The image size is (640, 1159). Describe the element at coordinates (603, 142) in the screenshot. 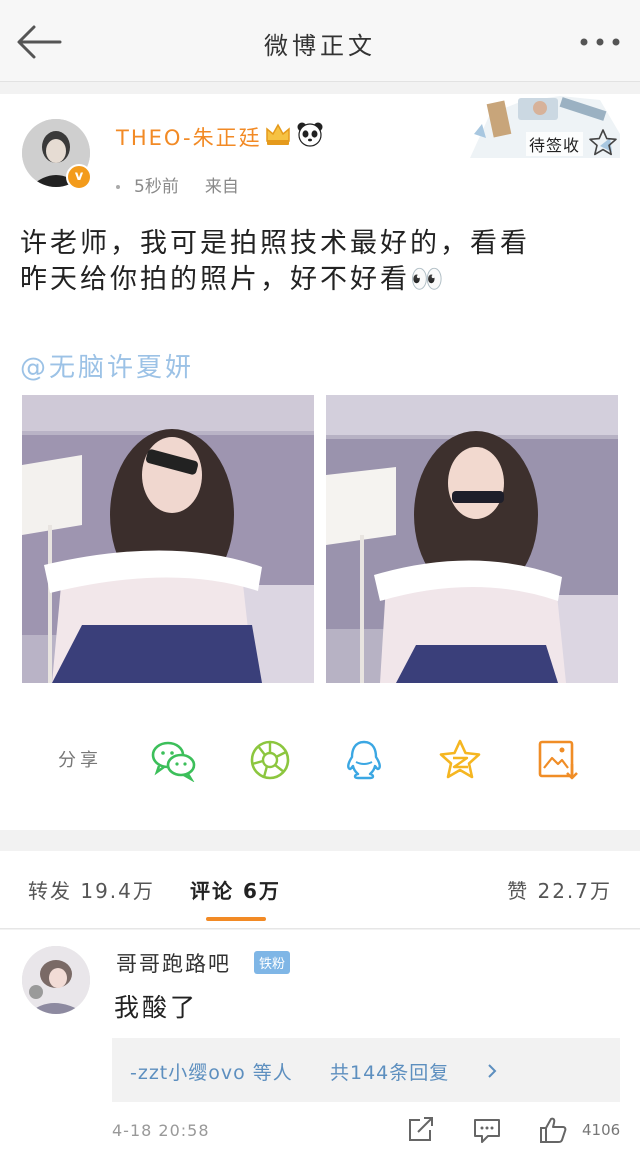

I see `star-icon` at that location.